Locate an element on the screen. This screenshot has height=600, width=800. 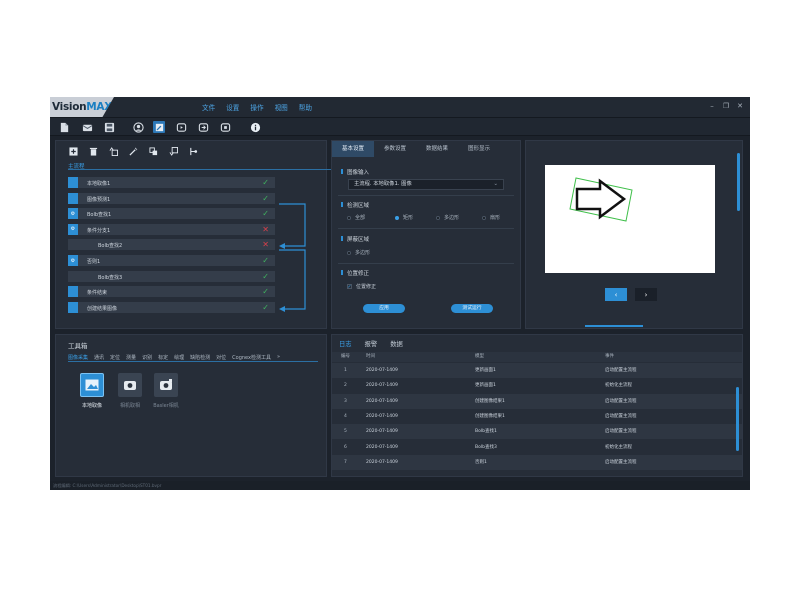
log-num: 2 is located at coordinates (345, 386).